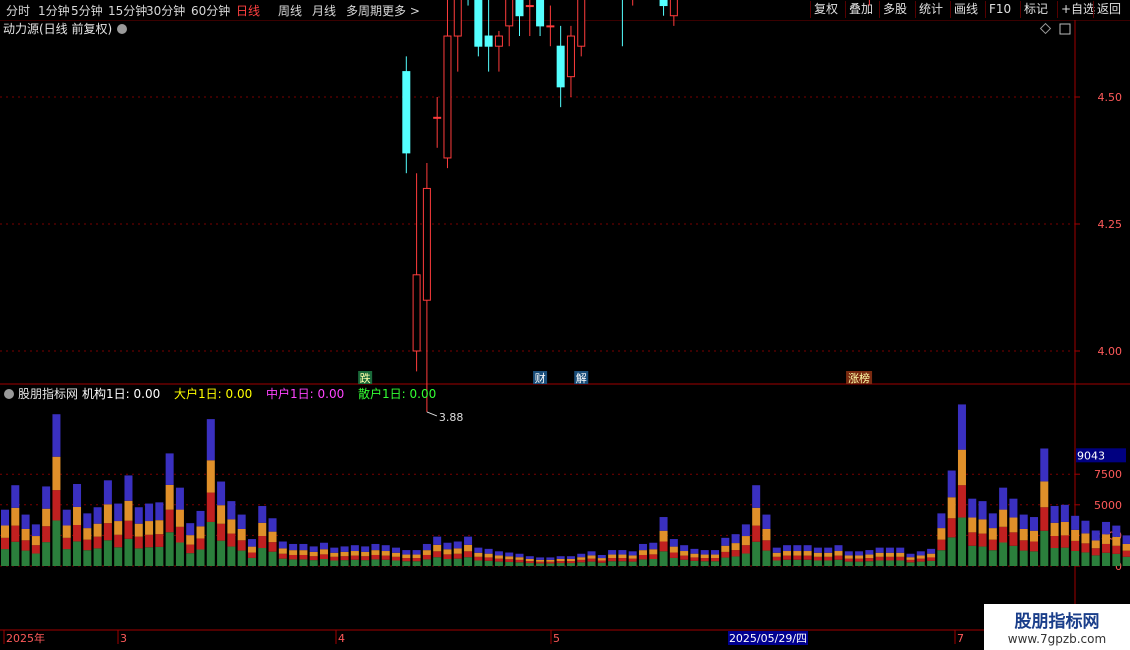  What do you see at coordinates (365, 378) in the screenshot?
I see `event-marker-label: 跌` at bounding box center [365, 378].